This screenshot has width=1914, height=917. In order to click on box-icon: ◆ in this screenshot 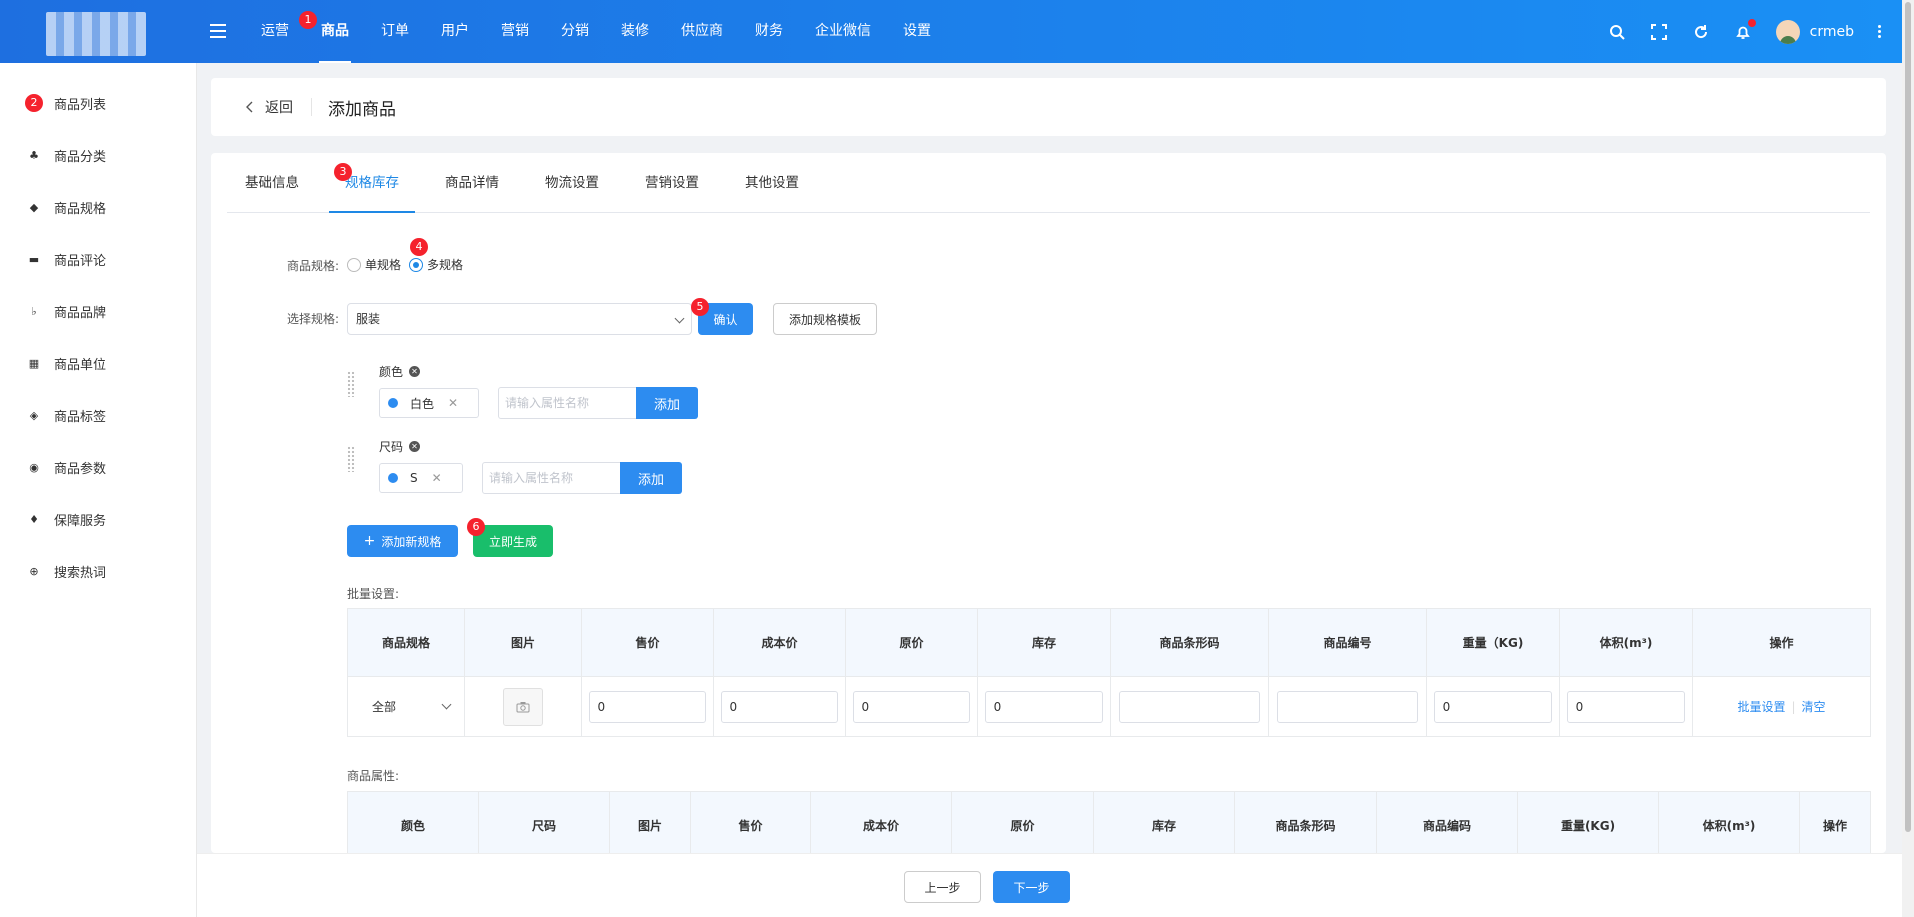, I will do `click(34, 207)`.